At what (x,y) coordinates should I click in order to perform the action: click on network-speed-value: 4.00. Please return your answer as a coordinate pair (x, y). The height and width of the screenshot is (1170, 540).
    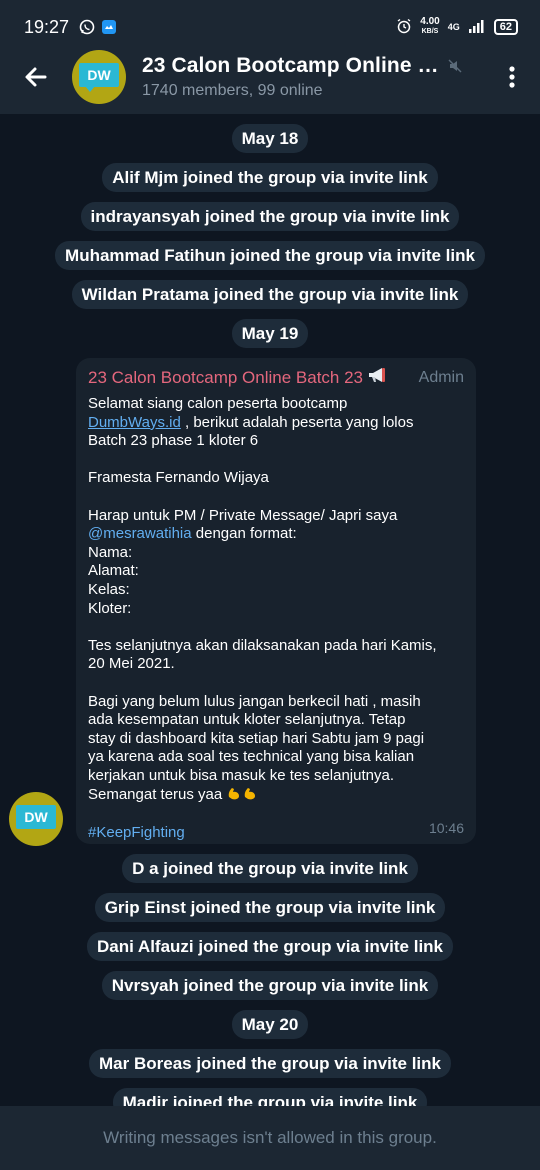
    Looking at the image, I should click on (430, 21).